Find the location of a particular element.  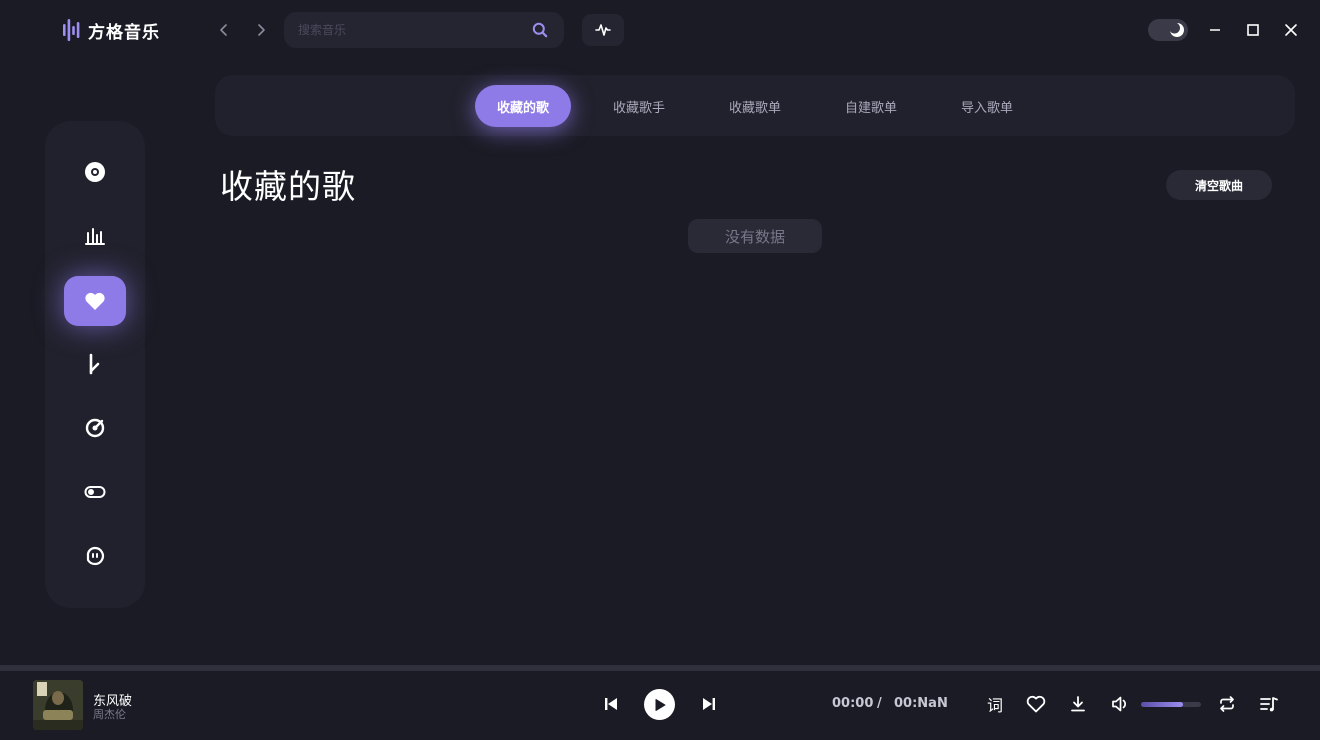

page-title: 收藏的歌 is located at coordinates (288, 186).